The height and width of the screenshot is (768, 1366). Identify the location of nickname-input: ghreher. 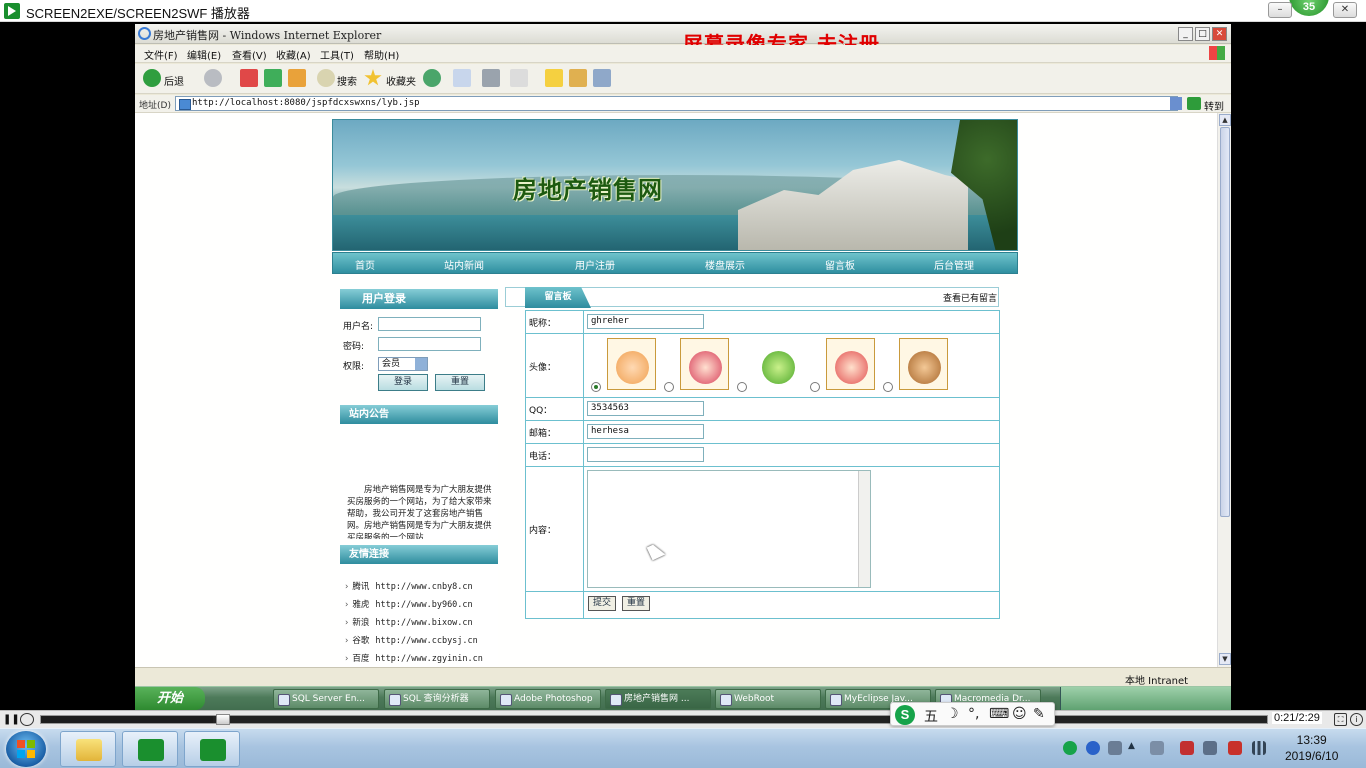
(645, 321).